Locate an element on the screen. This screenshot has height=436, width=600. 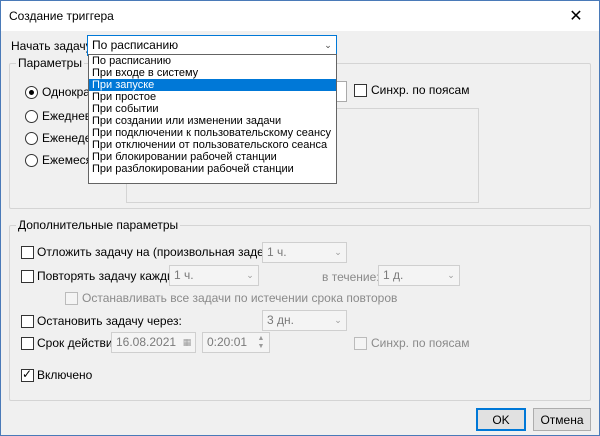
stop-after-checkbox is located at coordinates (27, 321).